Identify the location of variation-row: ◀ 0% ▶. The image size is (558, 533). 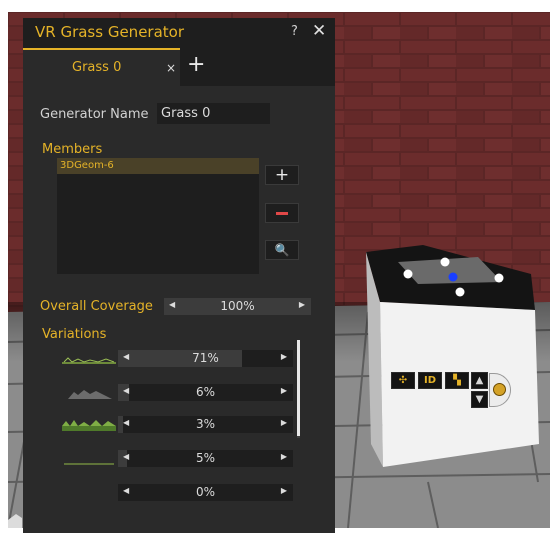
(180, 493).